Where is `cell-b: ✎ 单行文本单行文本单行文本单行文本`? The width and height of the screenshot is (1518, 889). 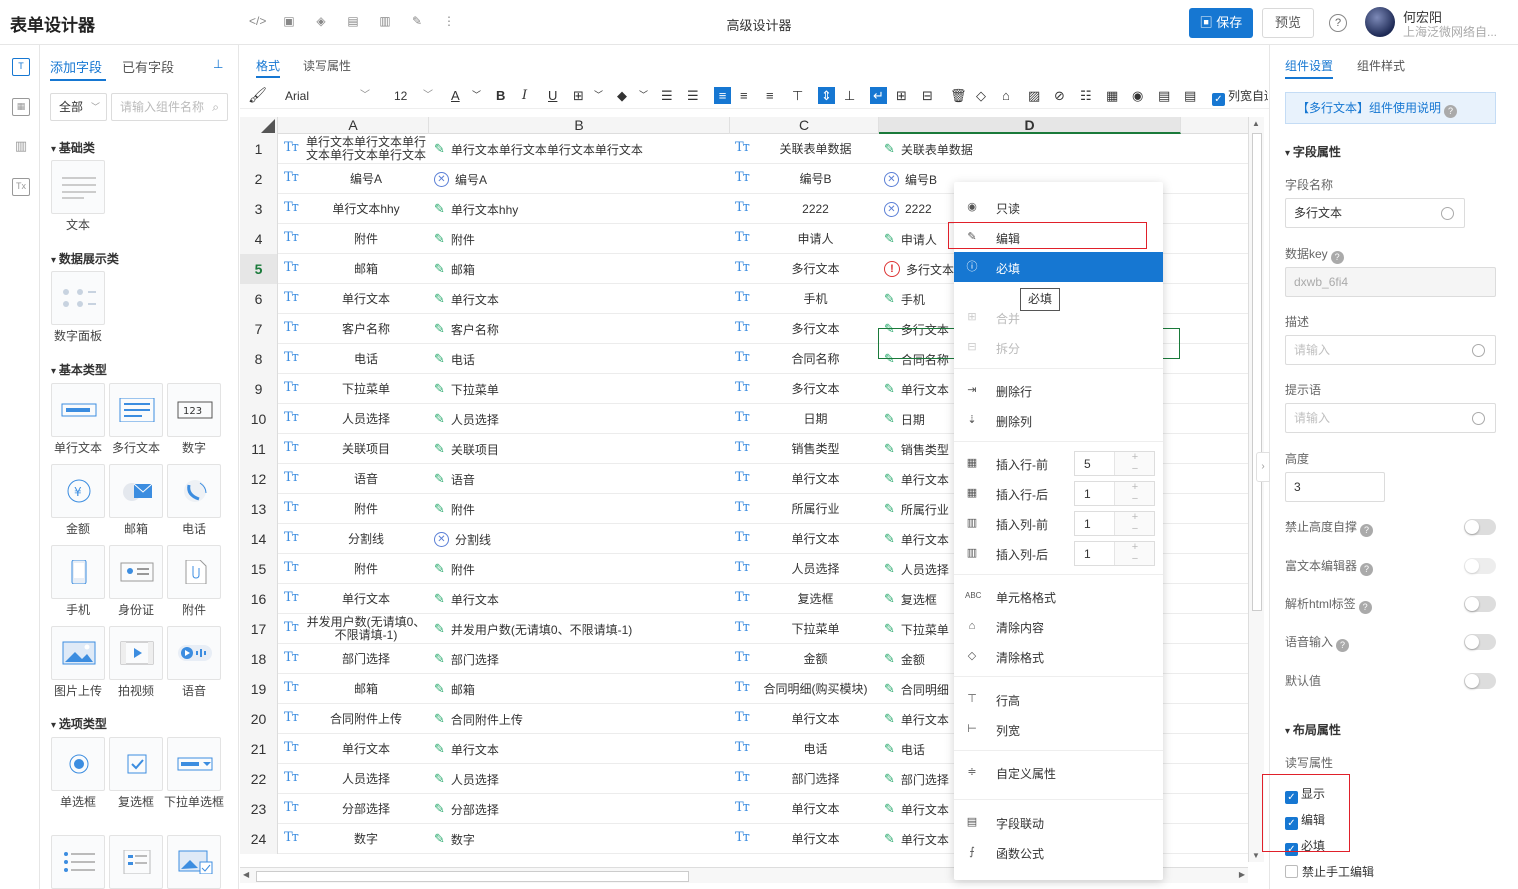 cell-b: ✎ 单行文本单行文本单行文本单行文本 is located at coordinates (579, 149).